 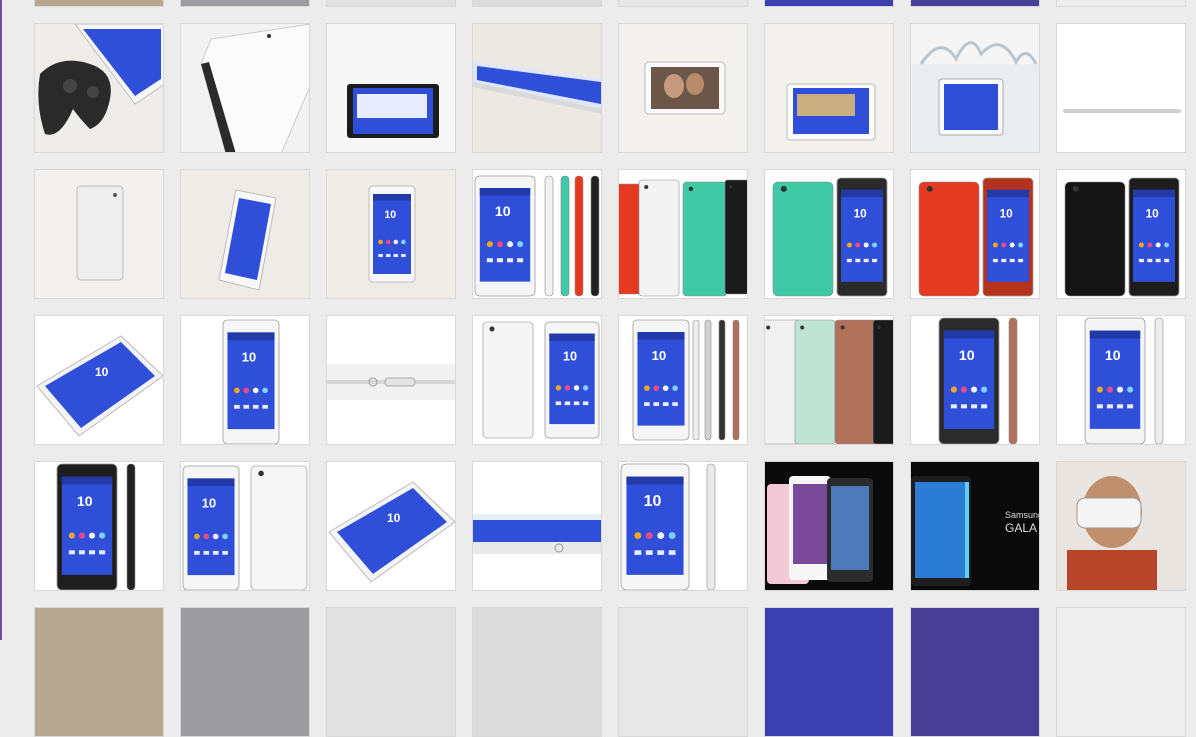 I want to click on gear-vr-person-icon, so click(x=1121, y=526).